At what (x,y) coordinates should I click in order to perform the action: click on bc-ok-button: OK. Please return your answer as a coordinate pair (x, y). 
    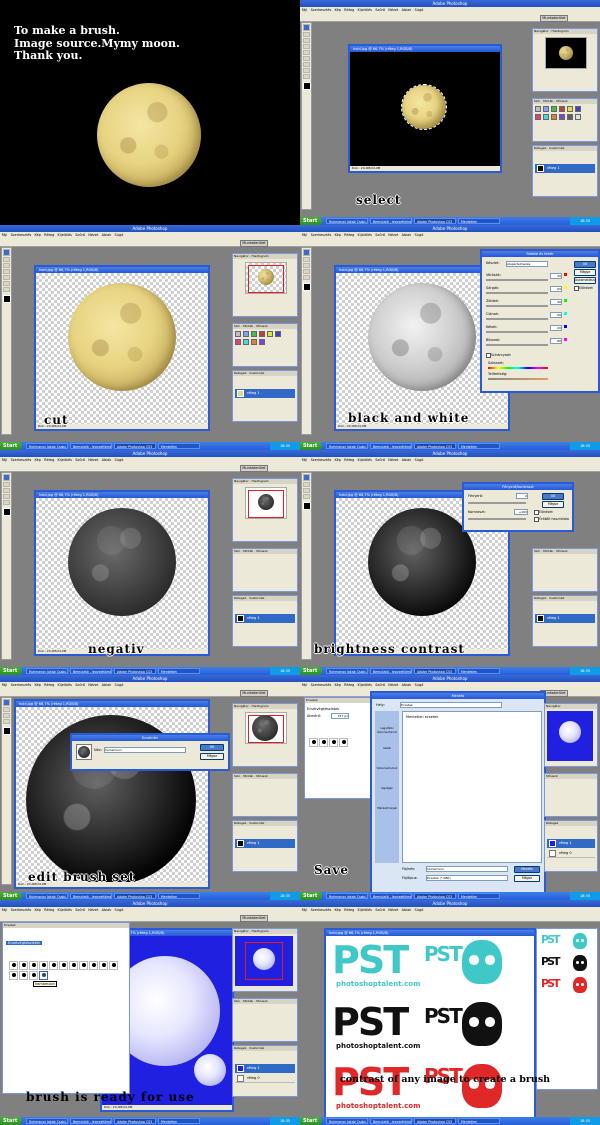
    Looking at the image, I should click on (553, 496).